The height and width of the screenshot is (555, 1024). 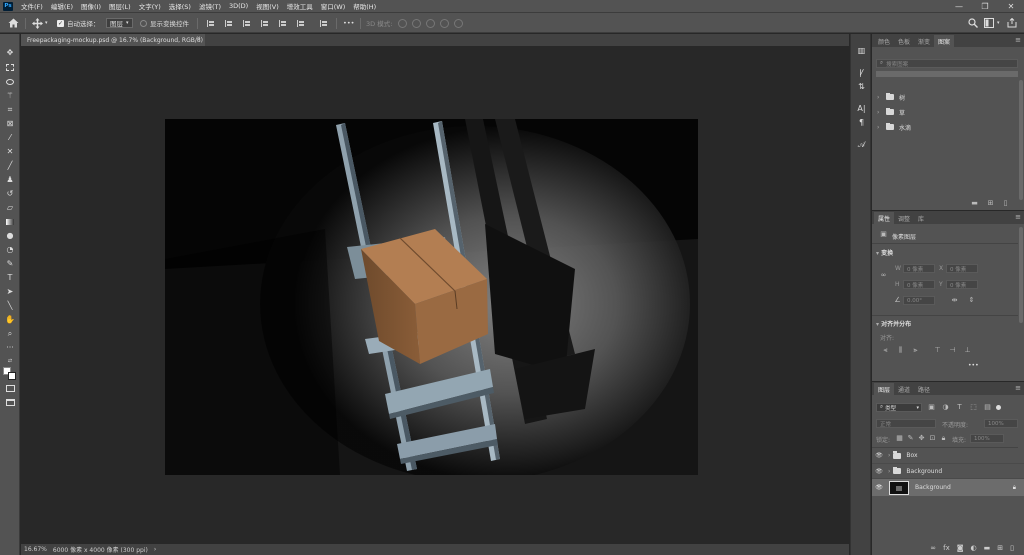 I want to click on align-horizontal-centers-icon: ⫼, so click(x=900, y=350).